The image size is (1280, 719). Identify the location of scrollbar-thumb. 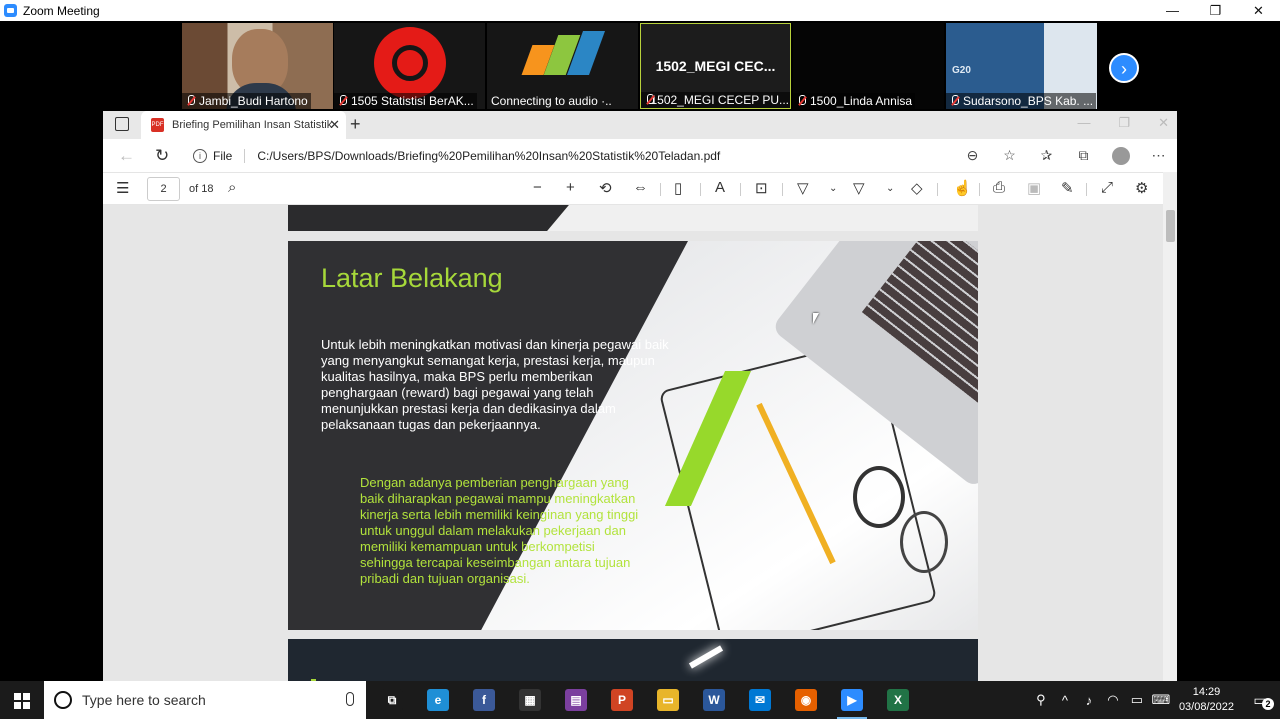
(1170, 226).